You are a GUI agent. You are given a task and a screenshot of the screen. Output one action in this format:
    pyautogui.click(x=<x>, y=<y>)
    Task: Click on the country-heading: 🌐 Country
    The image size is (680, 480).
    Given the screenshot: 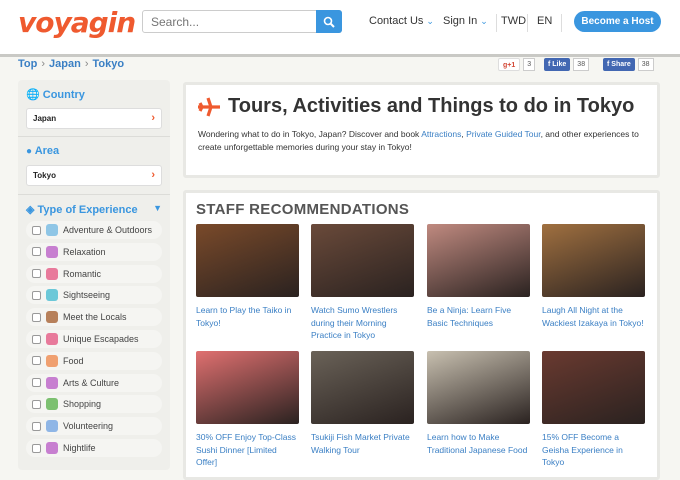 What is the action you would take?
    pyautogui.click(x=55, y=95)
    